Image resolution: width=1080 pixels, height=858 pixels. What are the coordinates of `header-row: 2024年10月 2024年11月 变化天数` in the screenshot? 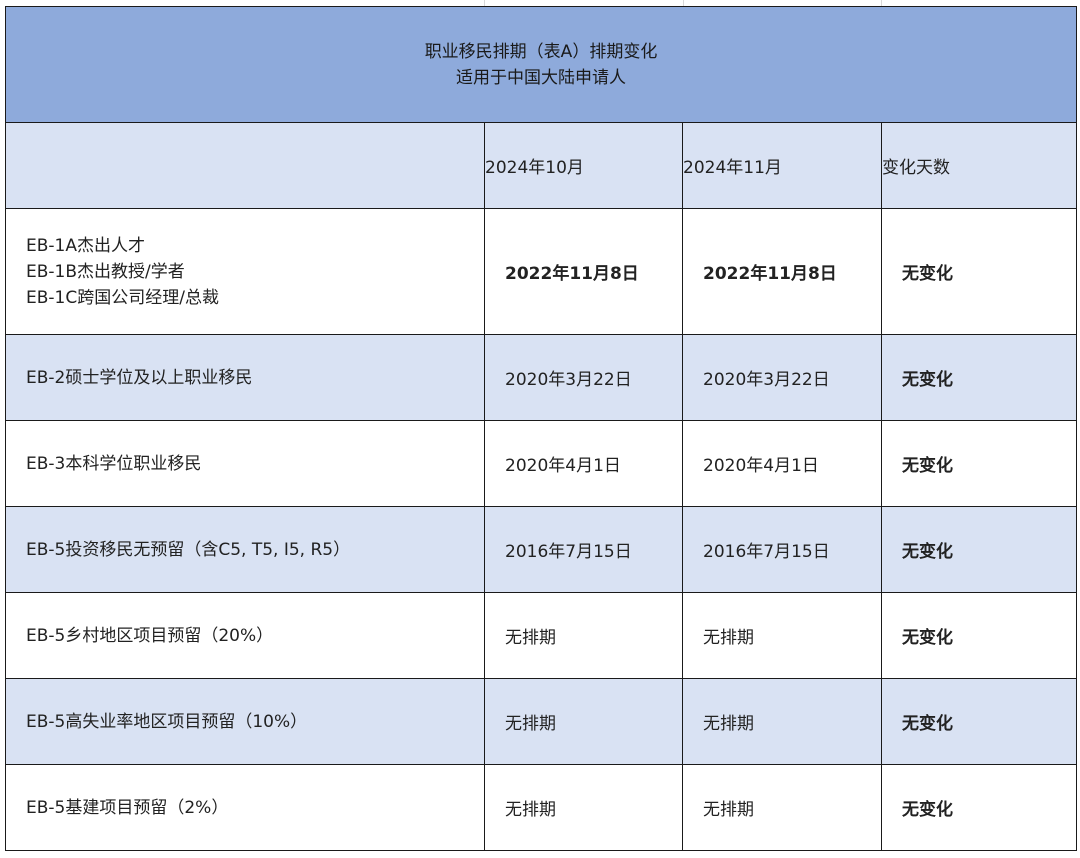 It's located at (541, 165).